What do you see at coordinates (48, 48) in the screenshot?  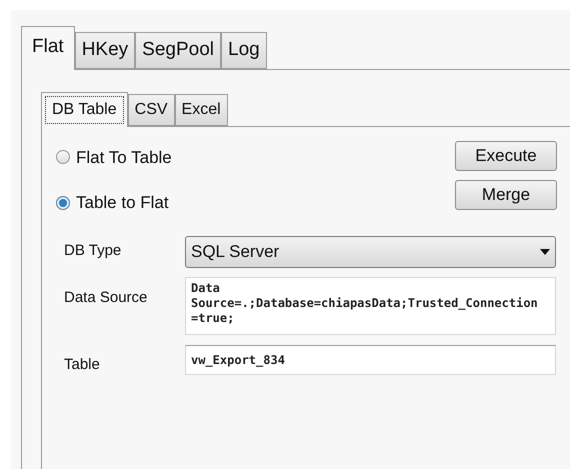 I see `tab: Flat` at bounding box center [48, 48].